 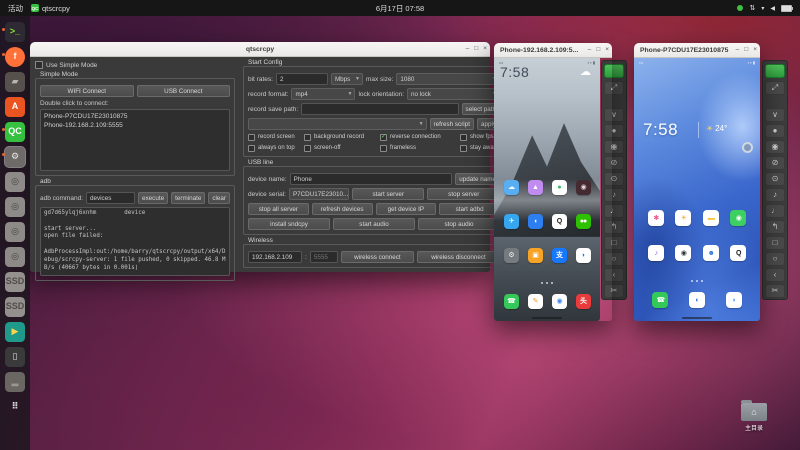 I want to click on toutiao-app: 头, so click(x=583, y=301).